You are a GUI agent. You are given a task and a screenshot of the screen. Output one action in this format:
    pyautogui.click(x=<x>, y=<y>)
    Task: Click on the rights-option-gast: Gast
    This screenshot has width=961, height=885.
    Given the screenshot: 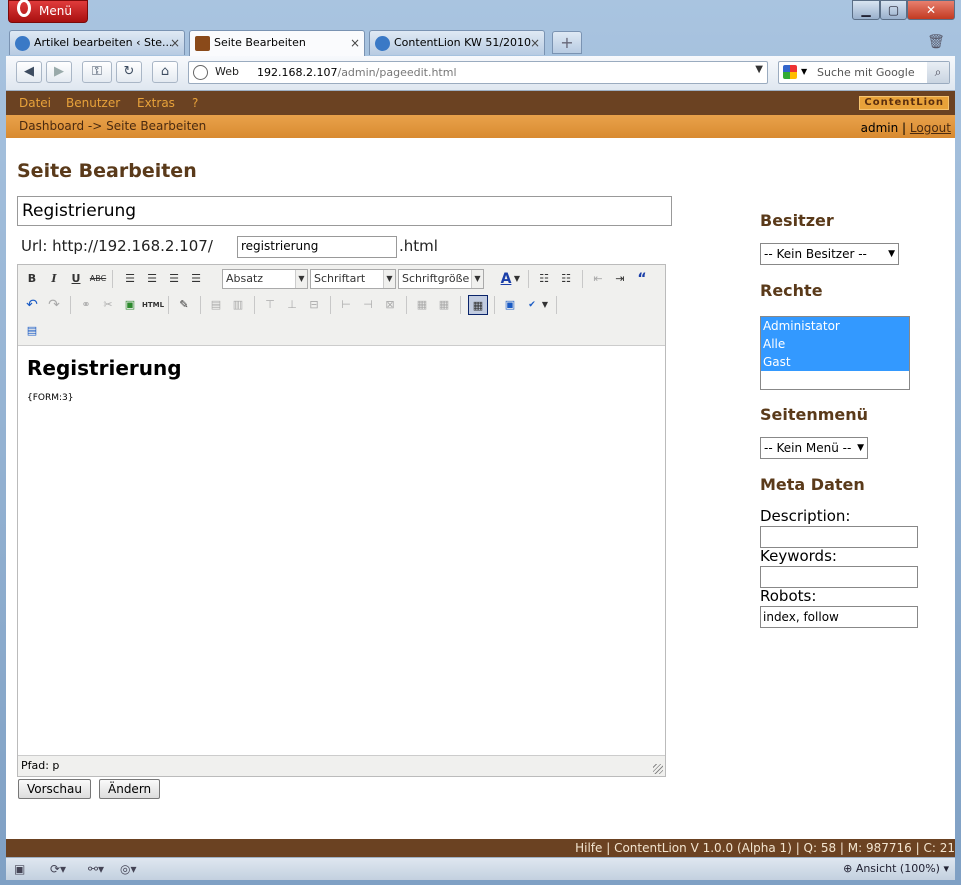 What is the action you would take?
    pyautogui.click(x=835, y=362)
    